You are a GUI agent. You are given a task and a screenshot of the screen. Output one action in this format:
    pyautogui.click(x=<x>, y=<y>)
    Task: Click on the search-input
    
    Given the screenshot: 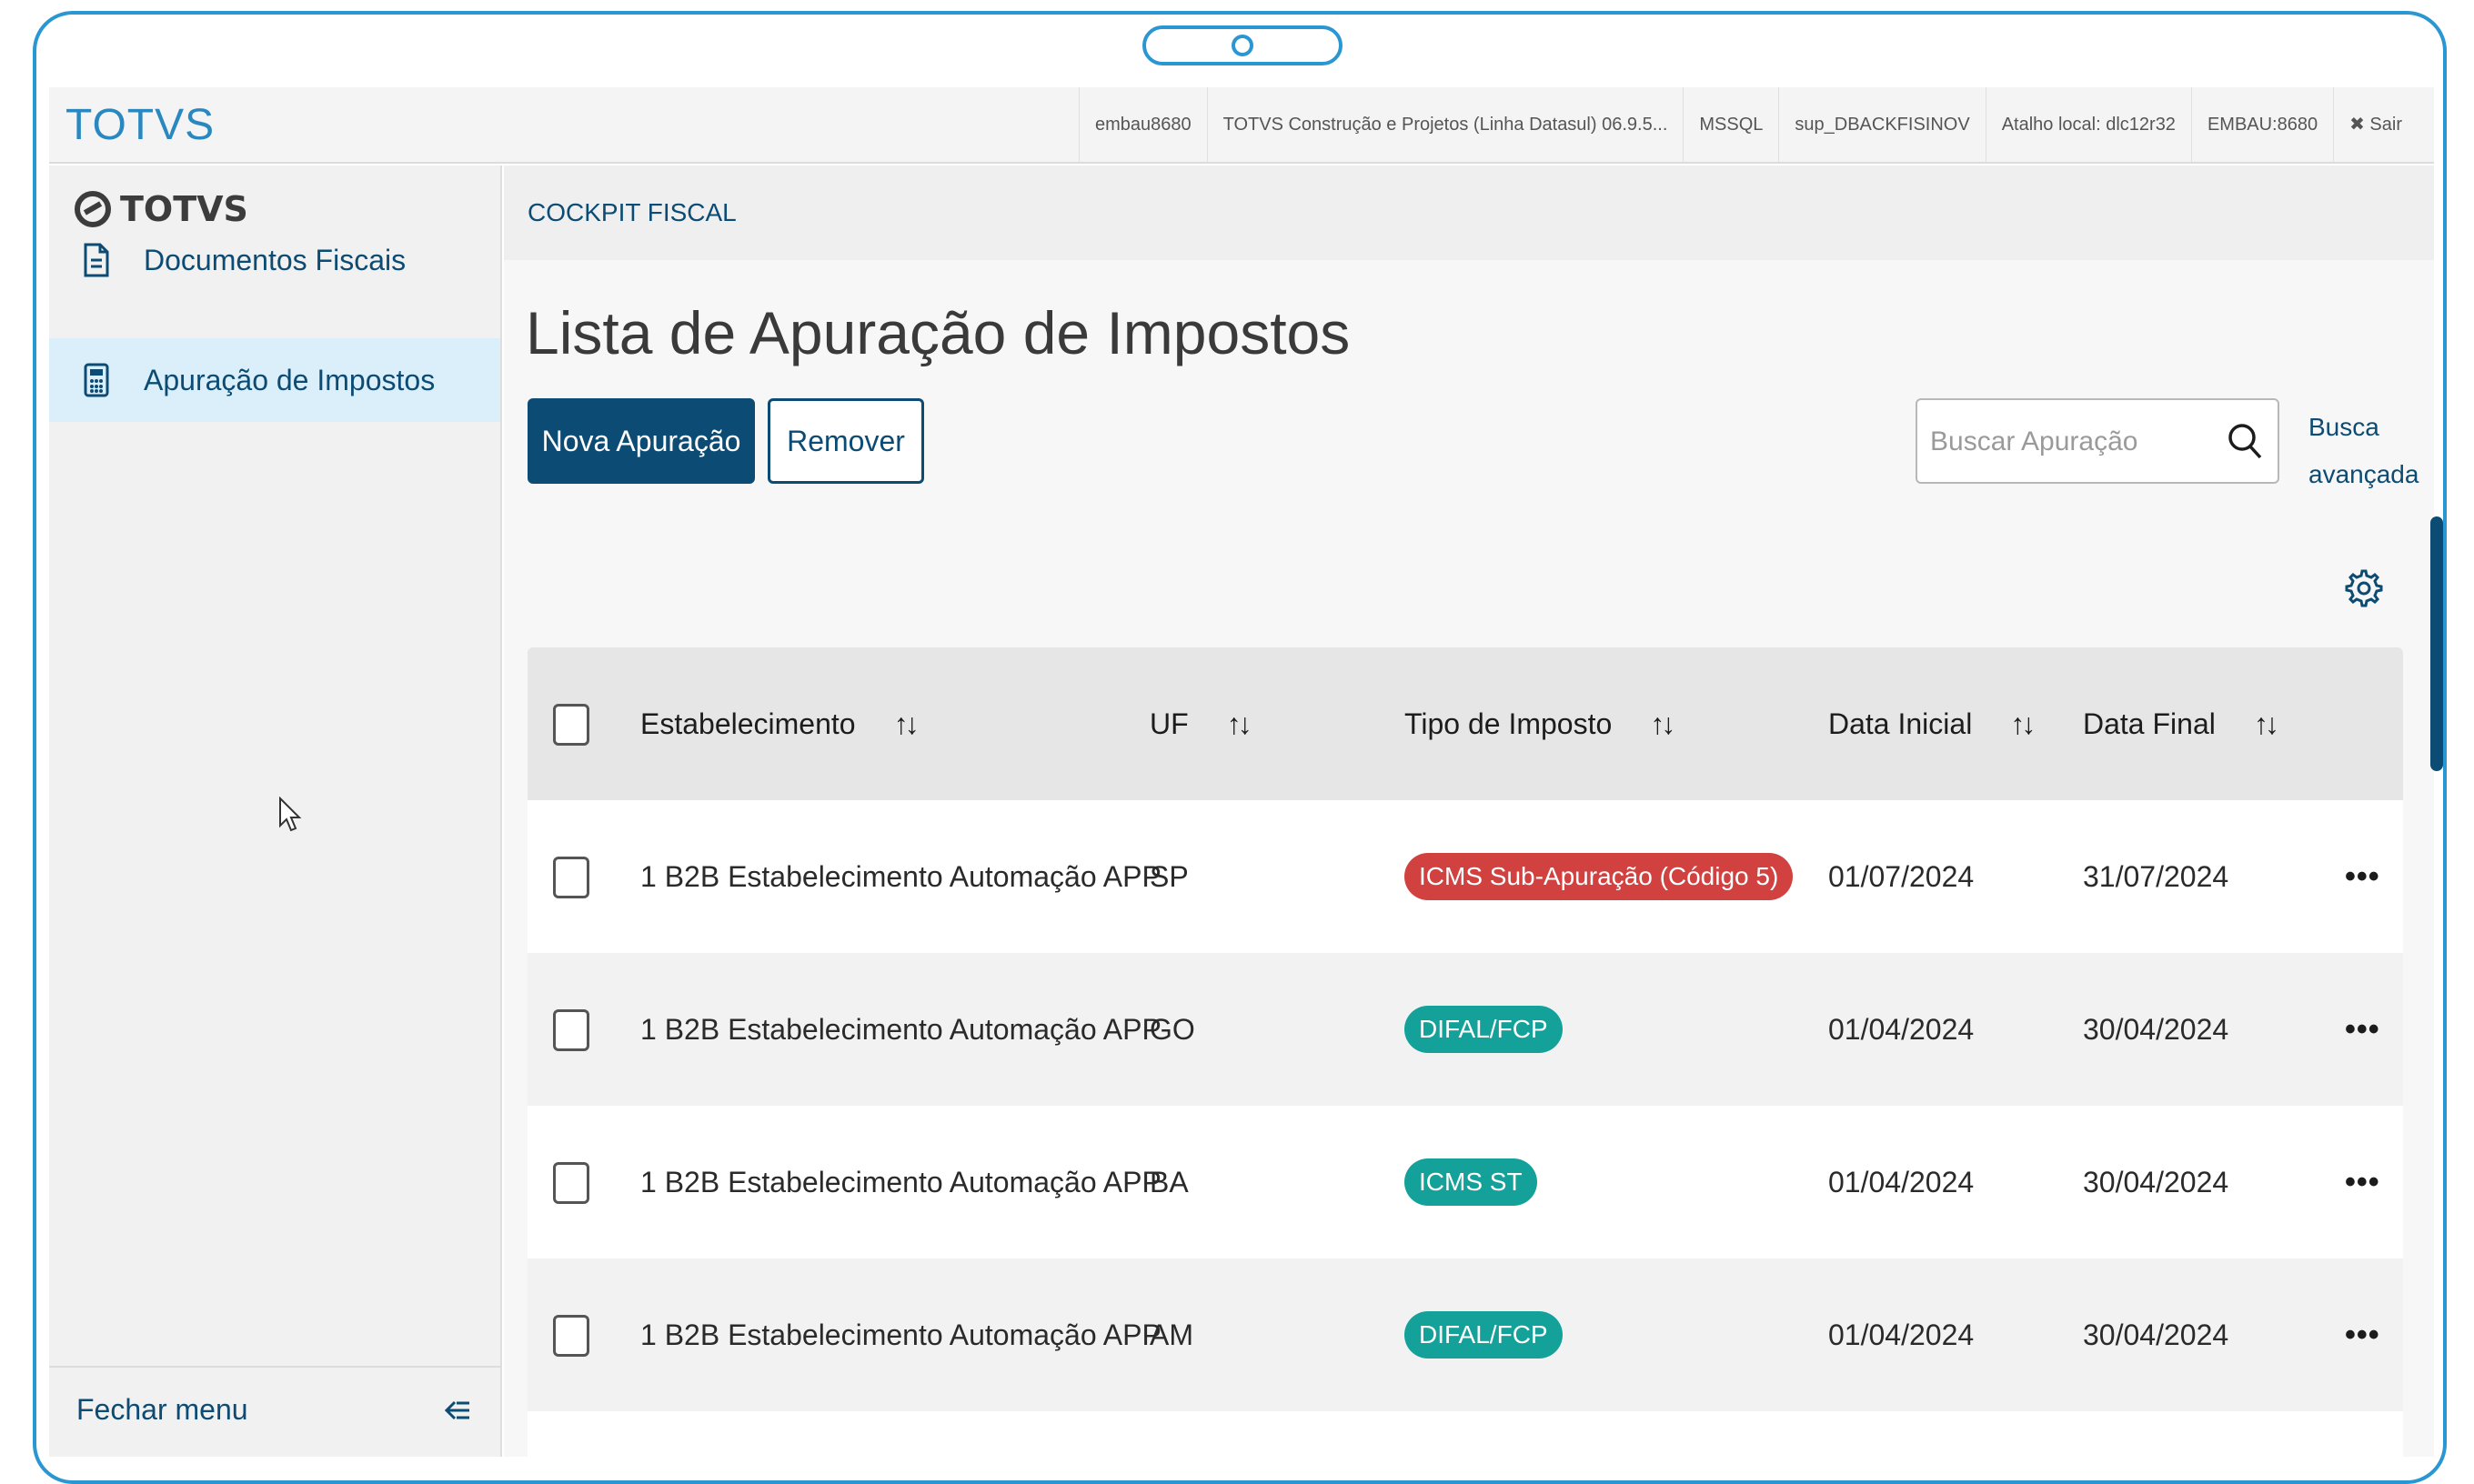 What is the action you would take?
    pyautogui.click(x=2066, y=442)
    